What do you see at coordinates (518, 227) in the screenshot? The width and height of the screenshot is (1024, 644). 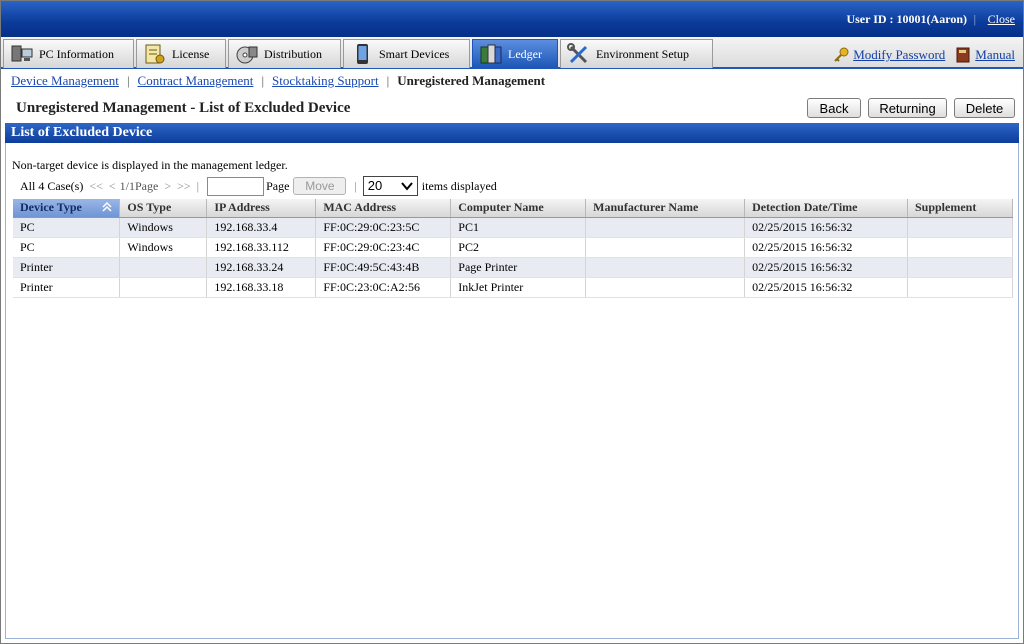 I see `cell-computer-name: PC1` at bounding box center [518, 227].